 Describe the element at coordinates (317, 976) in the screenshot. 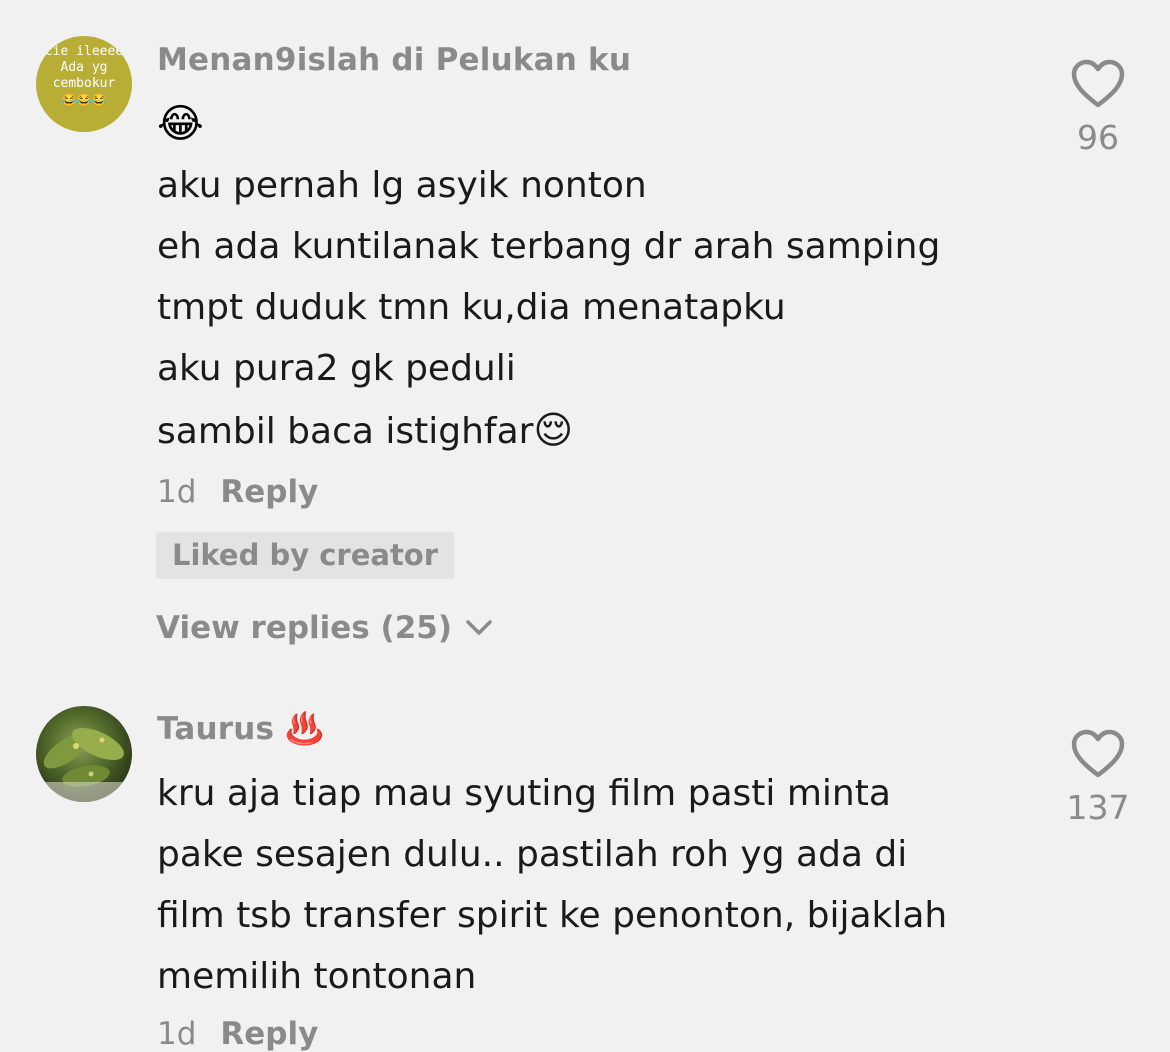

I see `comment-text-line: memilih tontonan` at that location.